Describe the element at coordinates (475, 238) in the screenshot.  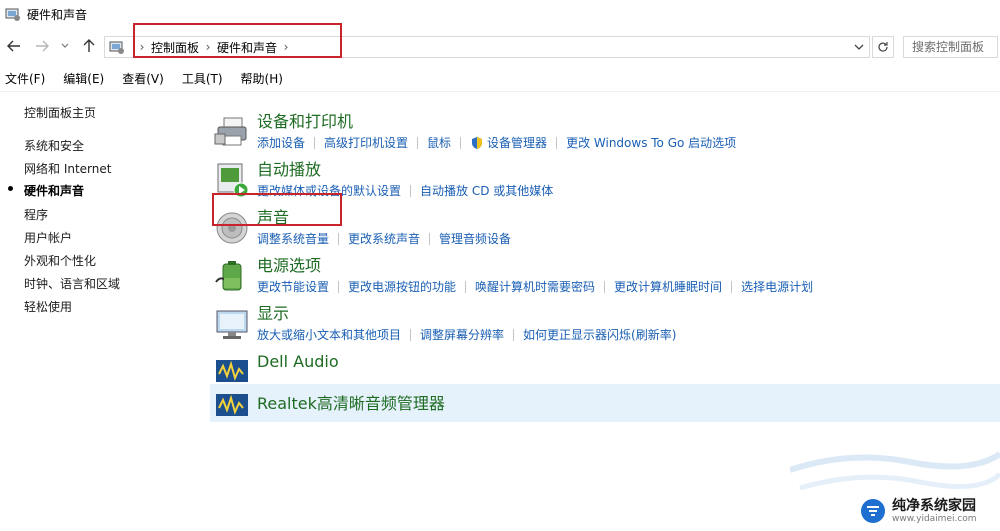
I see `link-manage-audio-devices: 管理音频设备` at that location.